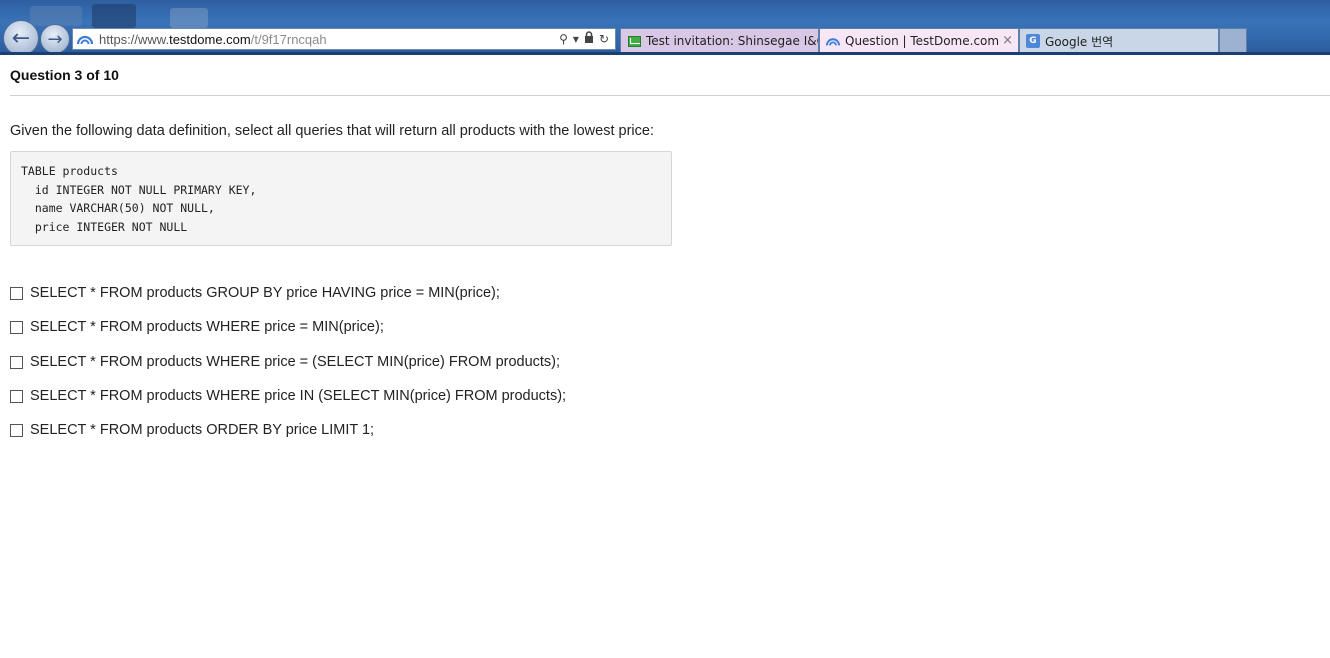 This screenshot has height=658, width=1330. I want to click on chevron-down-icon: ▾, so click(576, 39).